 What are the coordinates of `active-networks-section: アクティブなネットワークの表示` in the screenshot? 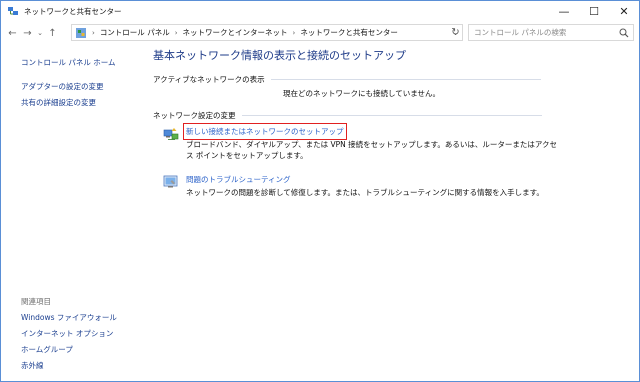 It's located at (347, 79).